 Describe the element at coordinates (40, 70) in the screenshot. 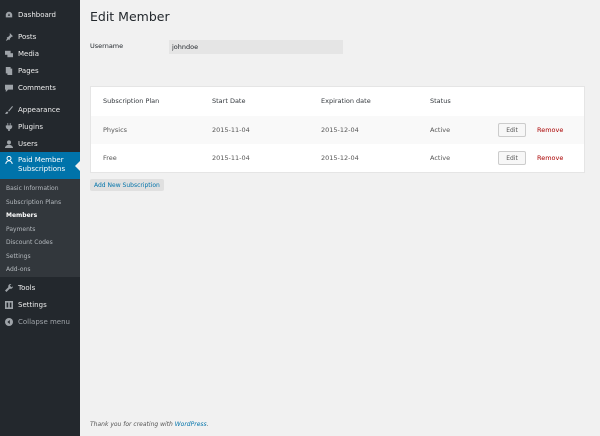

I see `menu-pages: Pages` at that location.